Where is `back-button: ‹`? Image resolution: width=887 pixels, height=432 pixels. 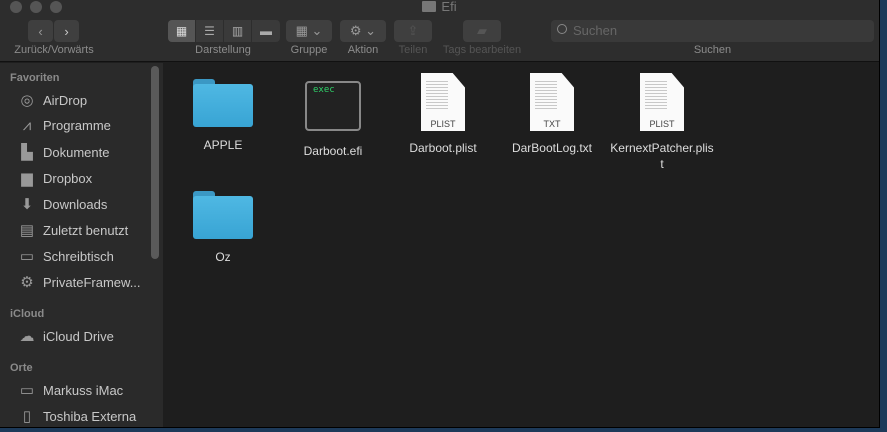
back-button: ‹ is located at coordinates (40, 31).